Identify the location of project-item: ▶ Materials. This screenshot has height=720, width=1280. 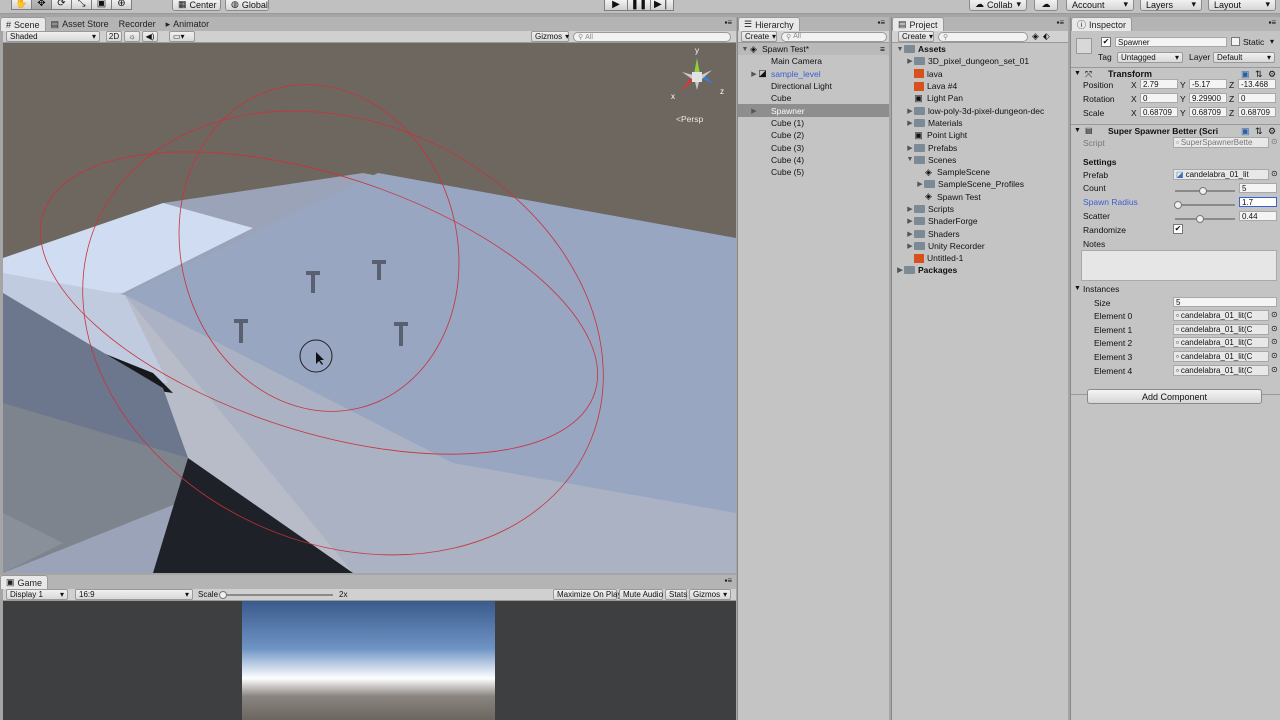
(980, 123).